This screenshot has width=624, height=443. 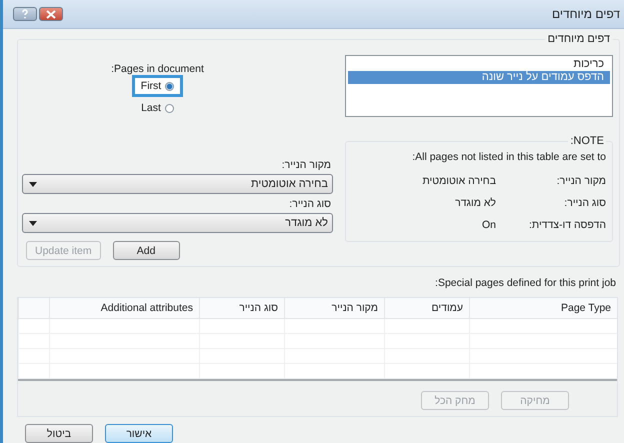 I want to click on page-type-list: כריכות הדפס עמודים על נייר שונה, so click(x=479, y=86).